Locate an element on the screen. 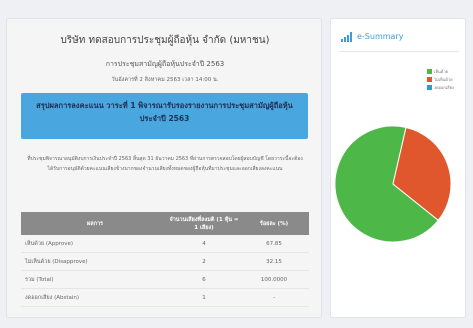  table-row: ไม่เห็นด้วย (Disapprove) 2 32.15 is located at coordinates (165, 262).